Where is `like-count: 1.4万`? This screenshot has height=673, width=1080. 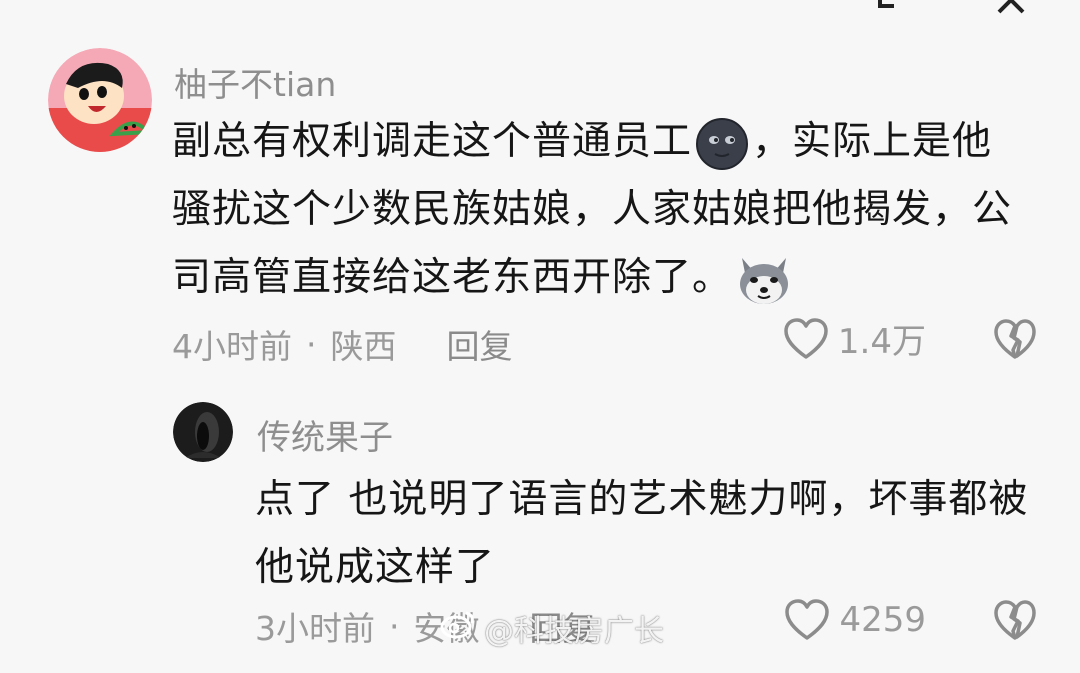
like-count: 1.4万 is located at coordinates (881, 342).